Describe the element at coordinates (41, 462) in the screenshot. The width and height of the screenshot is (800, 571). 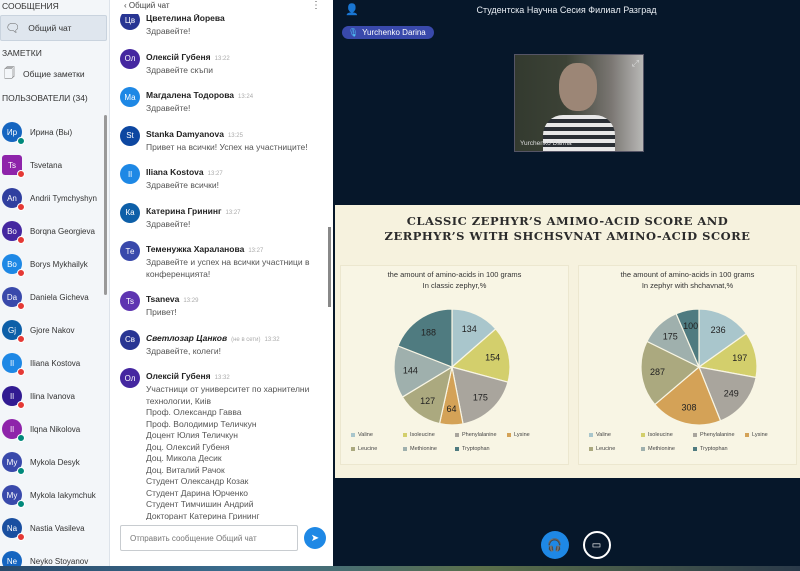
I see `user-list-item: My Mykola Desyk` at that location.